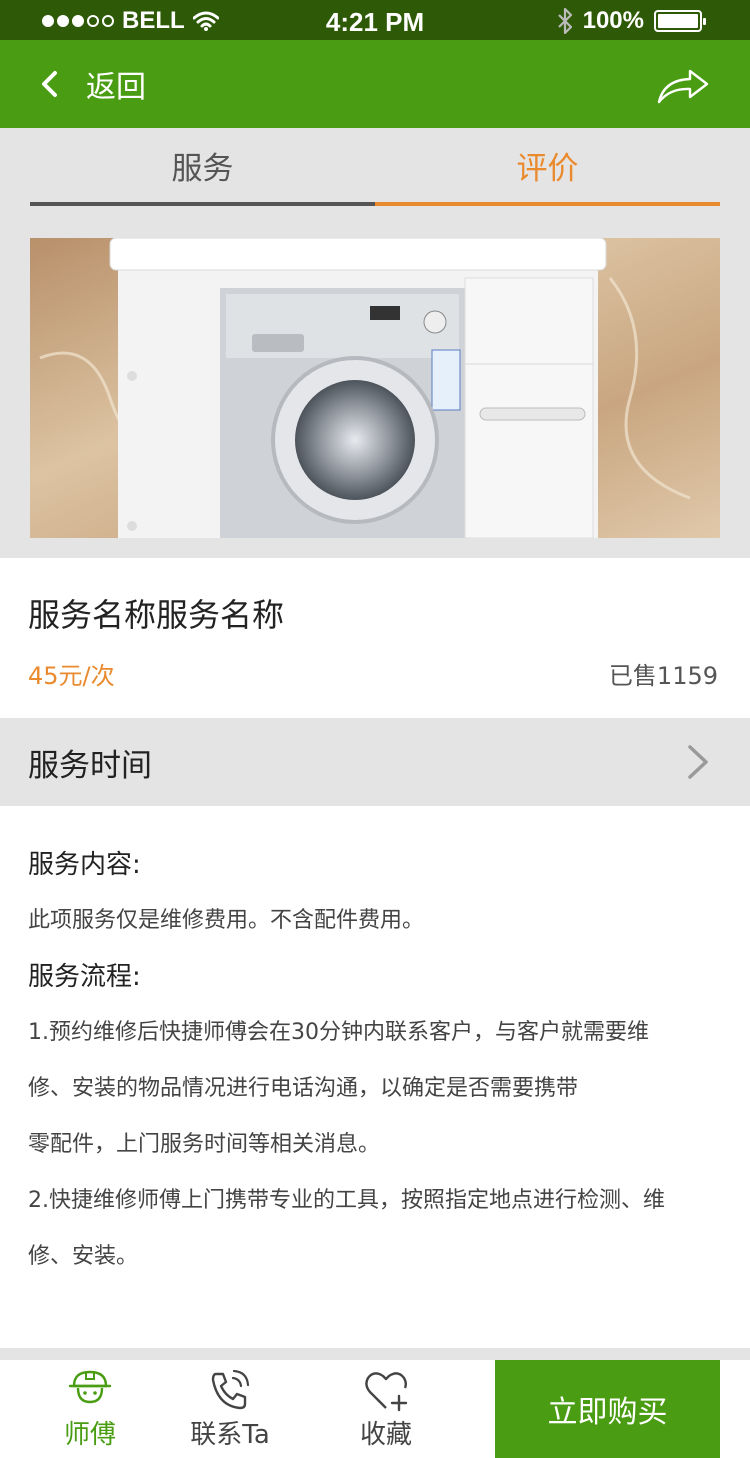 This screenshot has height=1458, width=750. Describe the element at coordinates (90, 1387) in the screenshot. I see `worker-helmet-icon` at that location.